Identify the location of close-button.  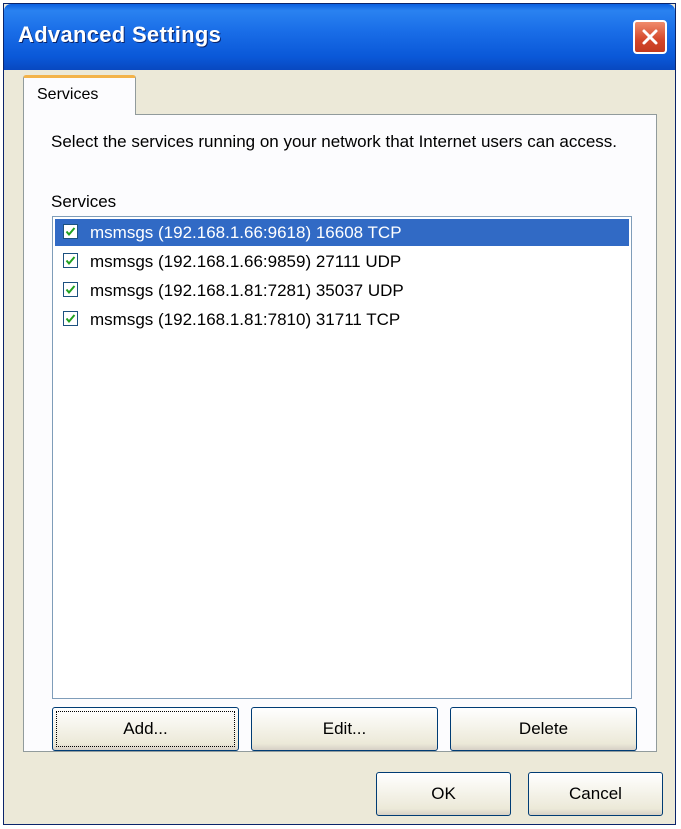
(650, 37).